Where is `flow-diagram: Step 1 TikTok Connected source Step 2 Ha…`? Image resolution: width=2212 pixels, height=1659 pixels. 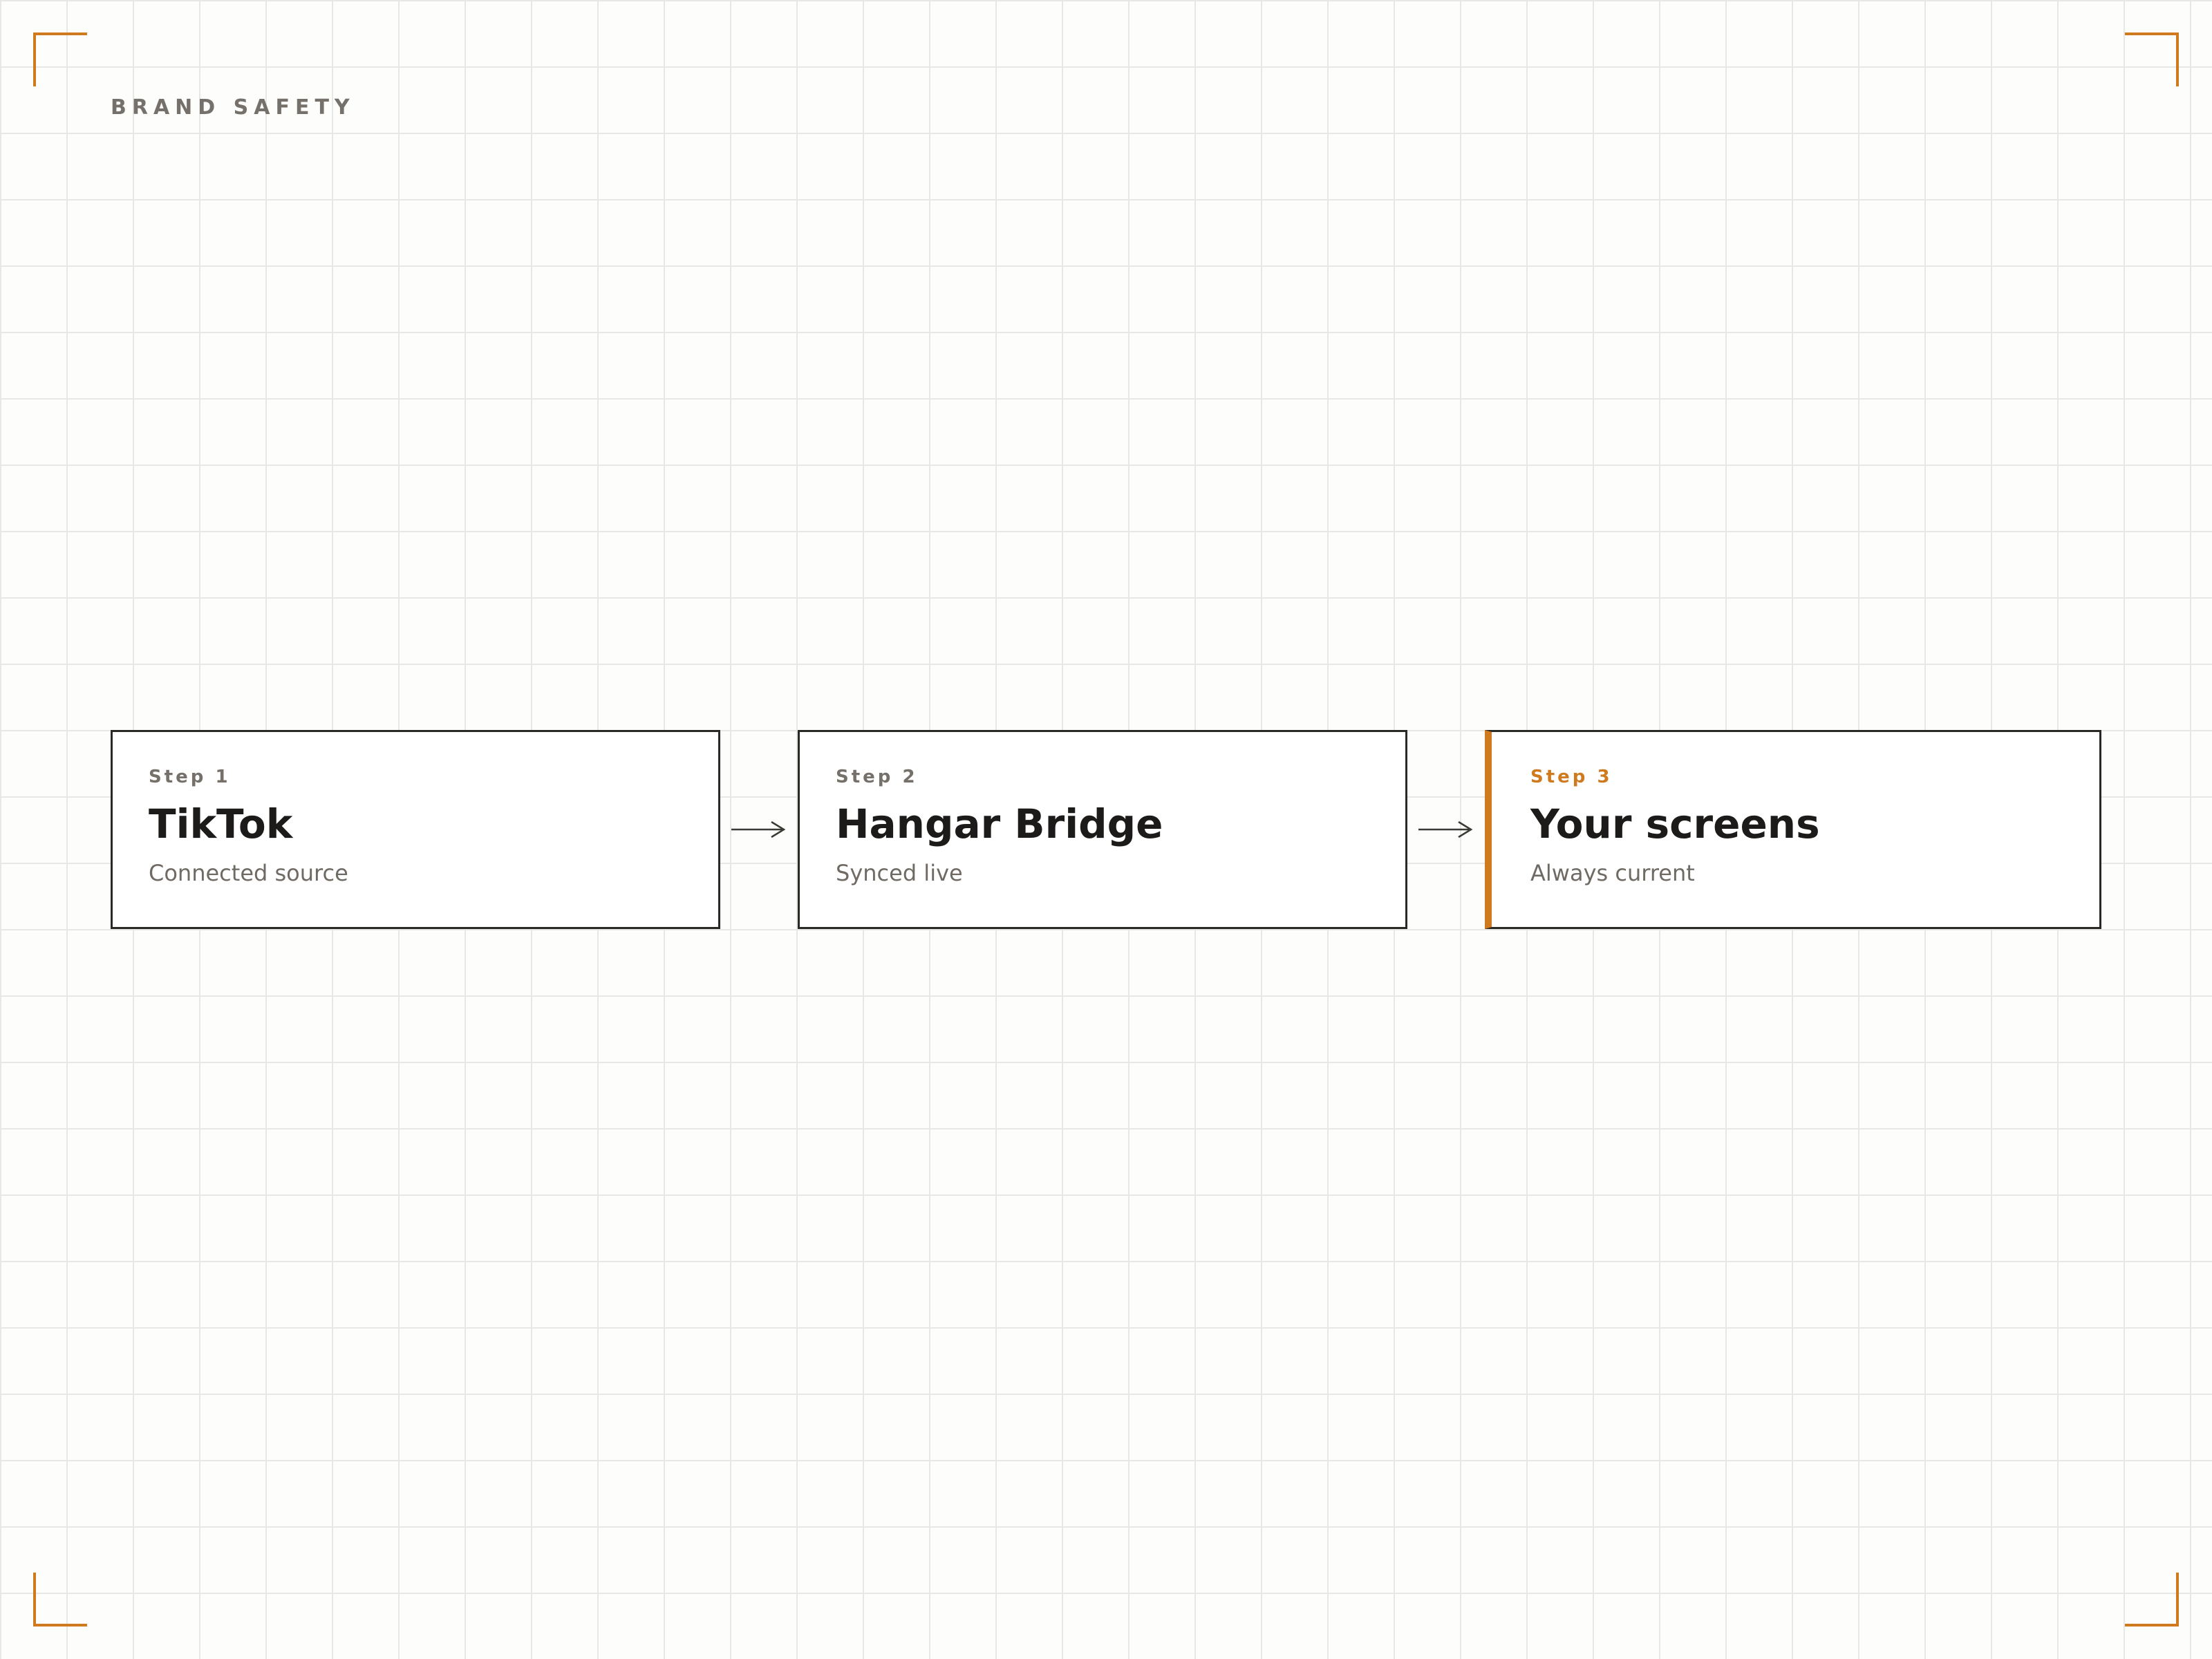 flow-diagram: Step 1 TikTok Connected source Step 2 Ha… is located at coordinates (1106, 829).